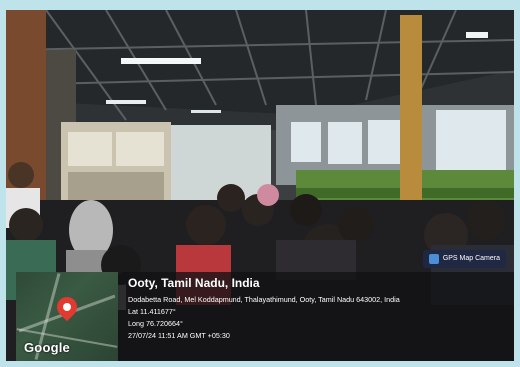 The width and height of the screenshot is (520, 367). What do you see at coordinates (47, 347) in the screenshot?
I see `google-logo: Google` at bounding box center [47, 347].